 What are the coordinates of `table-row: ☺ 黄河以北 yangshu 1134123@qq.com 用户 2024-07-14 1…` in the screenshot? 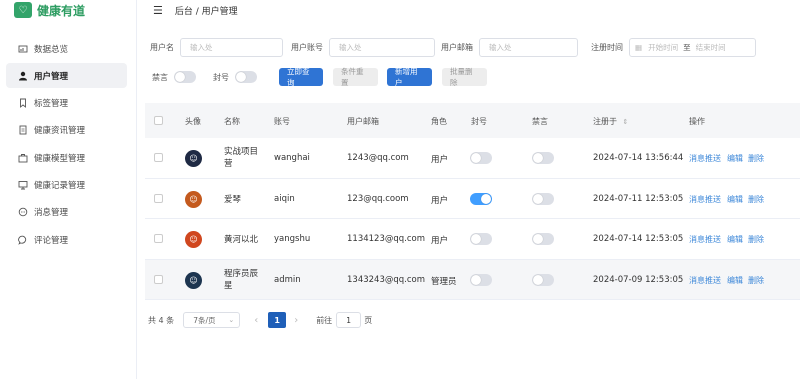 It's located at (472, 239).